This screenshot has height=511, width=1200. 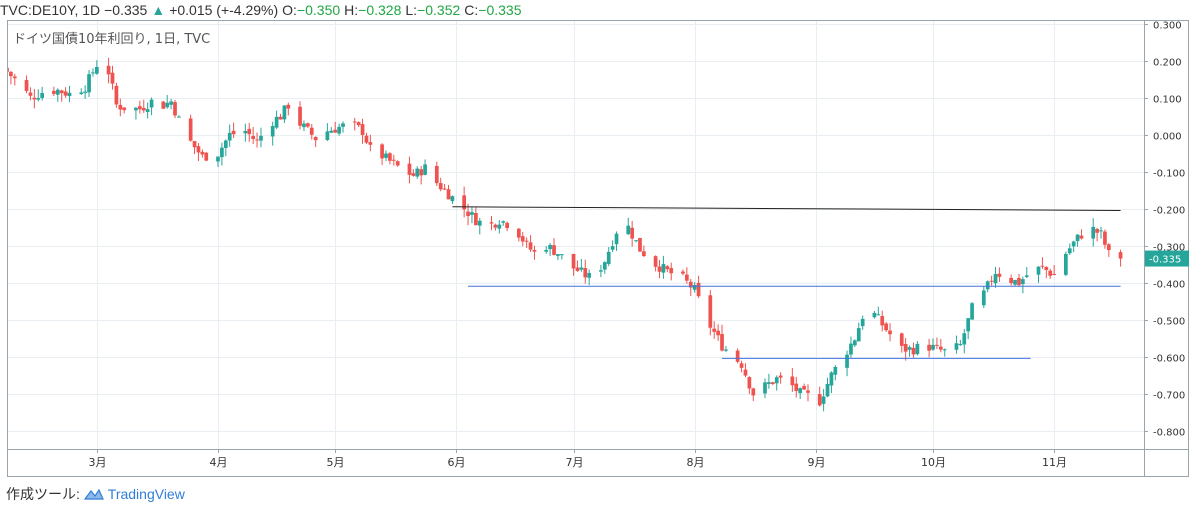 I want to click on up-arrow-icon: ▲, so click(x=158, y=10).